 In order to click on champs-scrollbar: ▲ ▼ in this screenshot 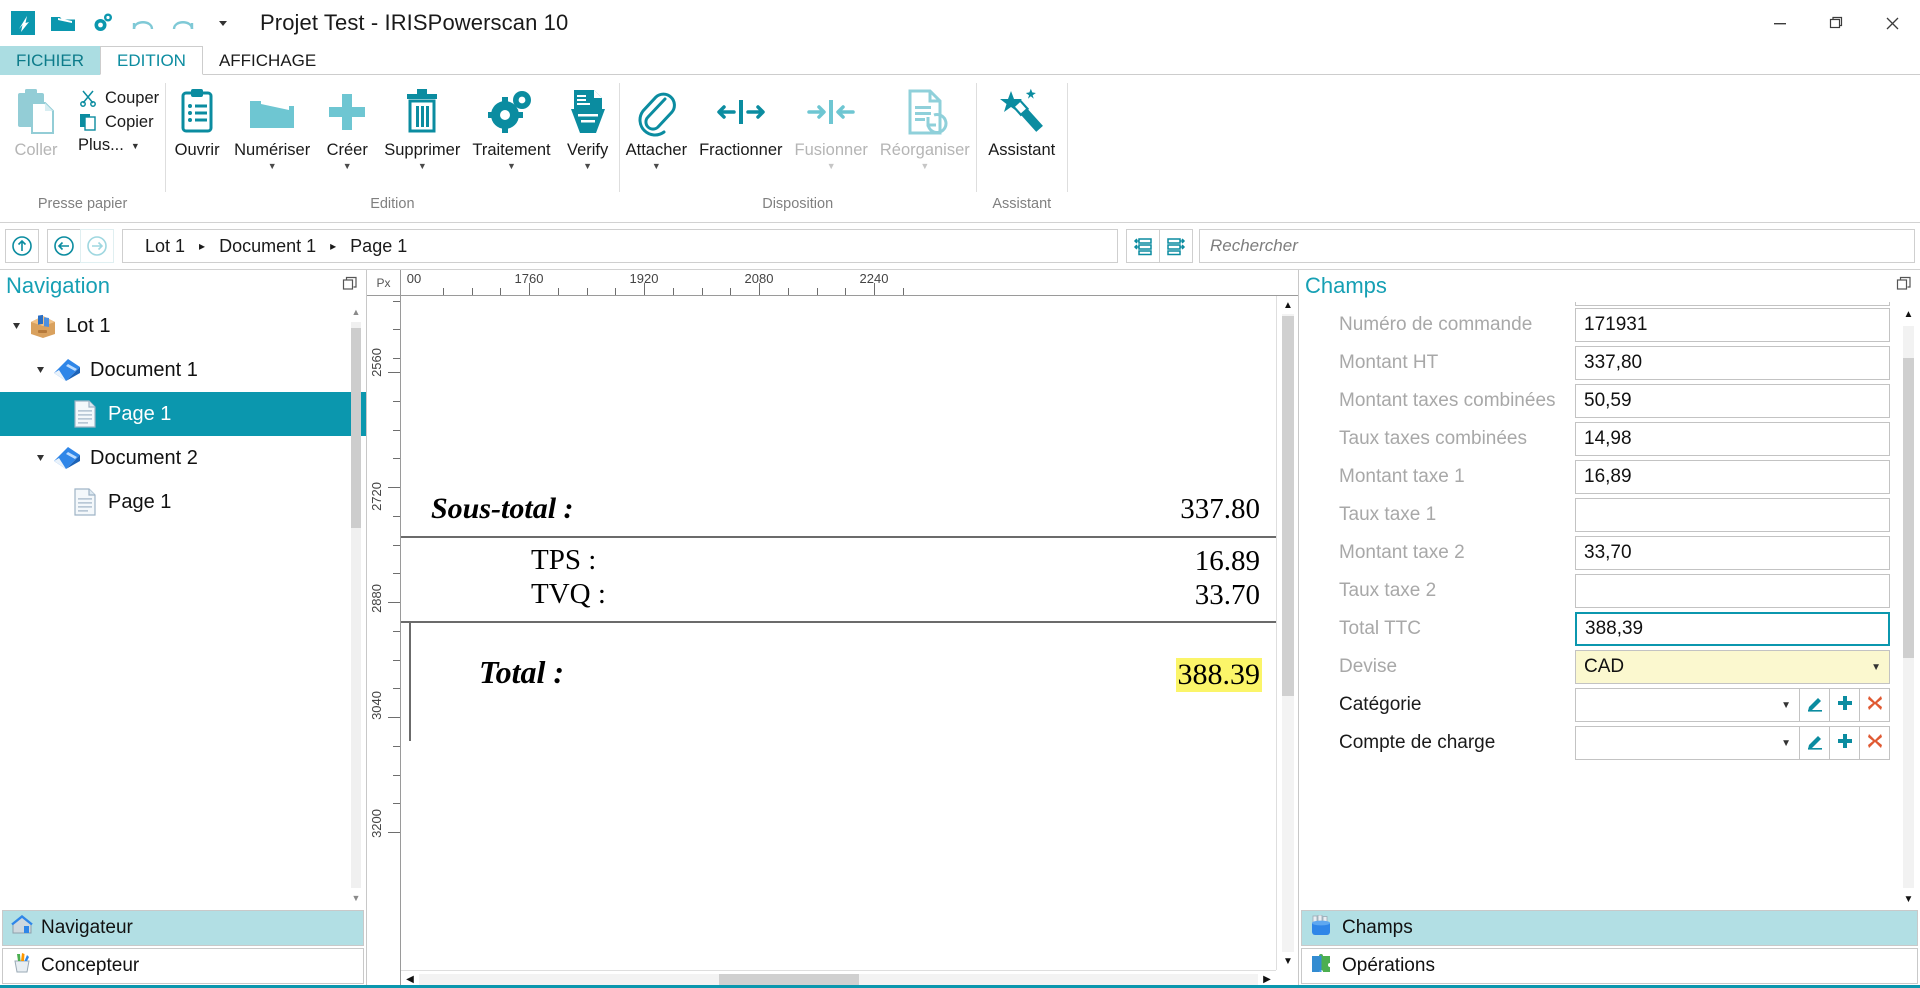, I will do `click(1908, 607)`.